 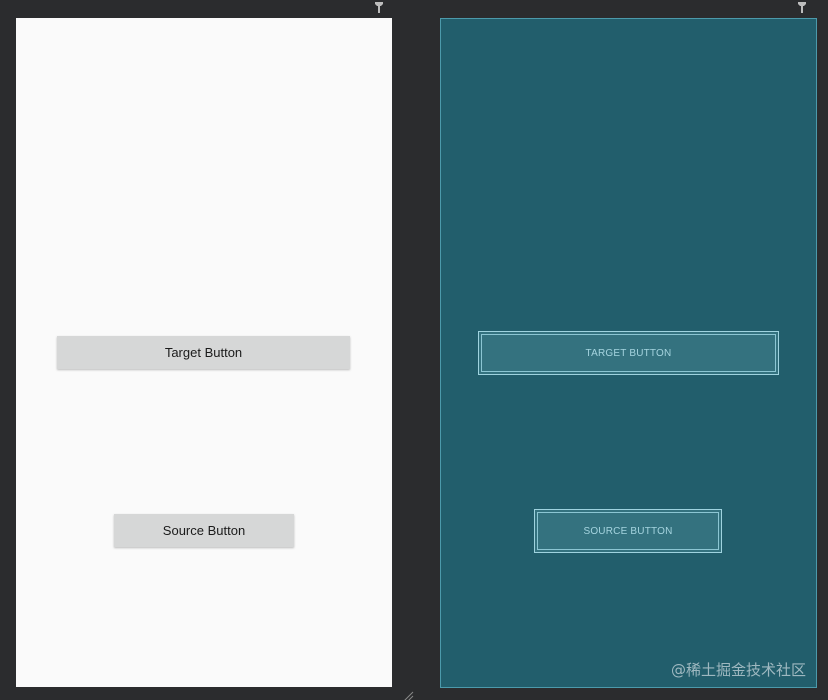 What do you see at coordinates (738, 670) in the screenshot?
I see `watermark: @稀土掘金技术社区` at bounding box center [738, 670].